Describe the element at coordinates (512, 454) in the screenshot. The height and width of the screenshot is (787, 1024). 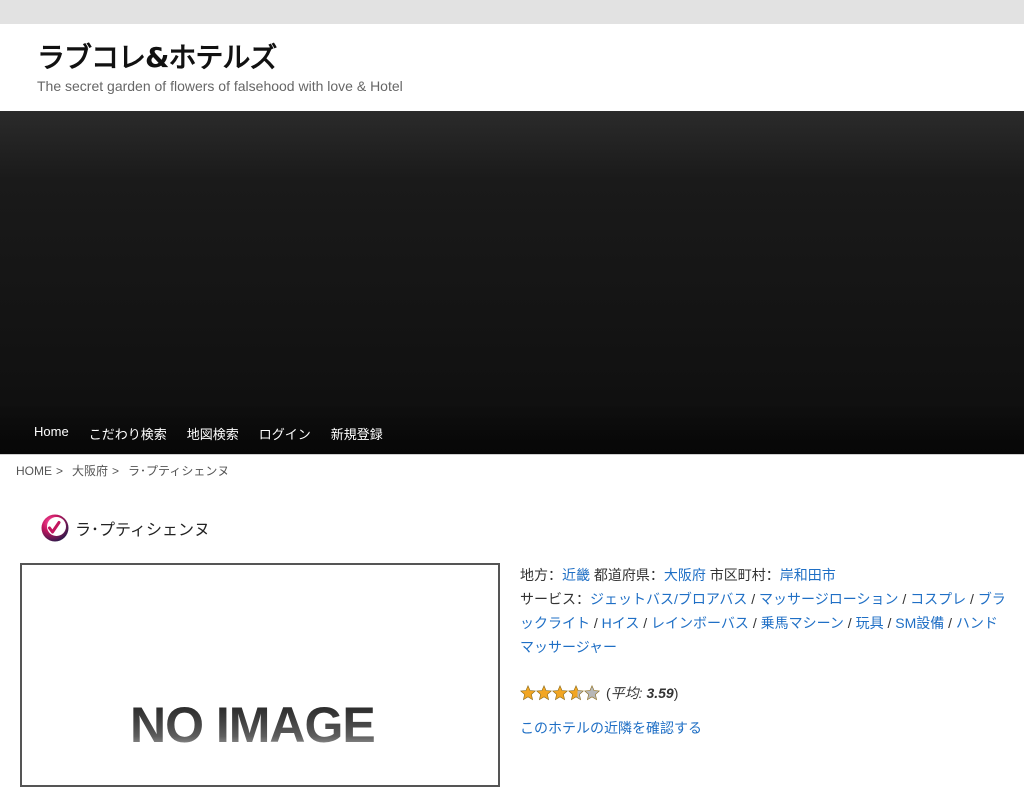
I see `nav-divider` at that location.